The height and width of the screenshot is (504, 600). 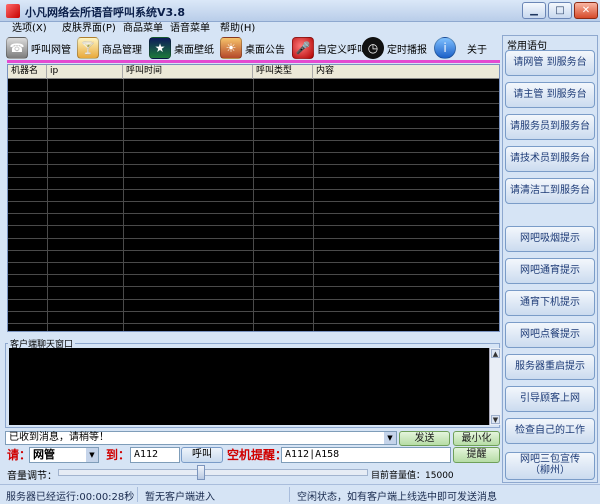 I want to click on phrase-button-label: 网吧三包宣传, so click(x=550, y=459).